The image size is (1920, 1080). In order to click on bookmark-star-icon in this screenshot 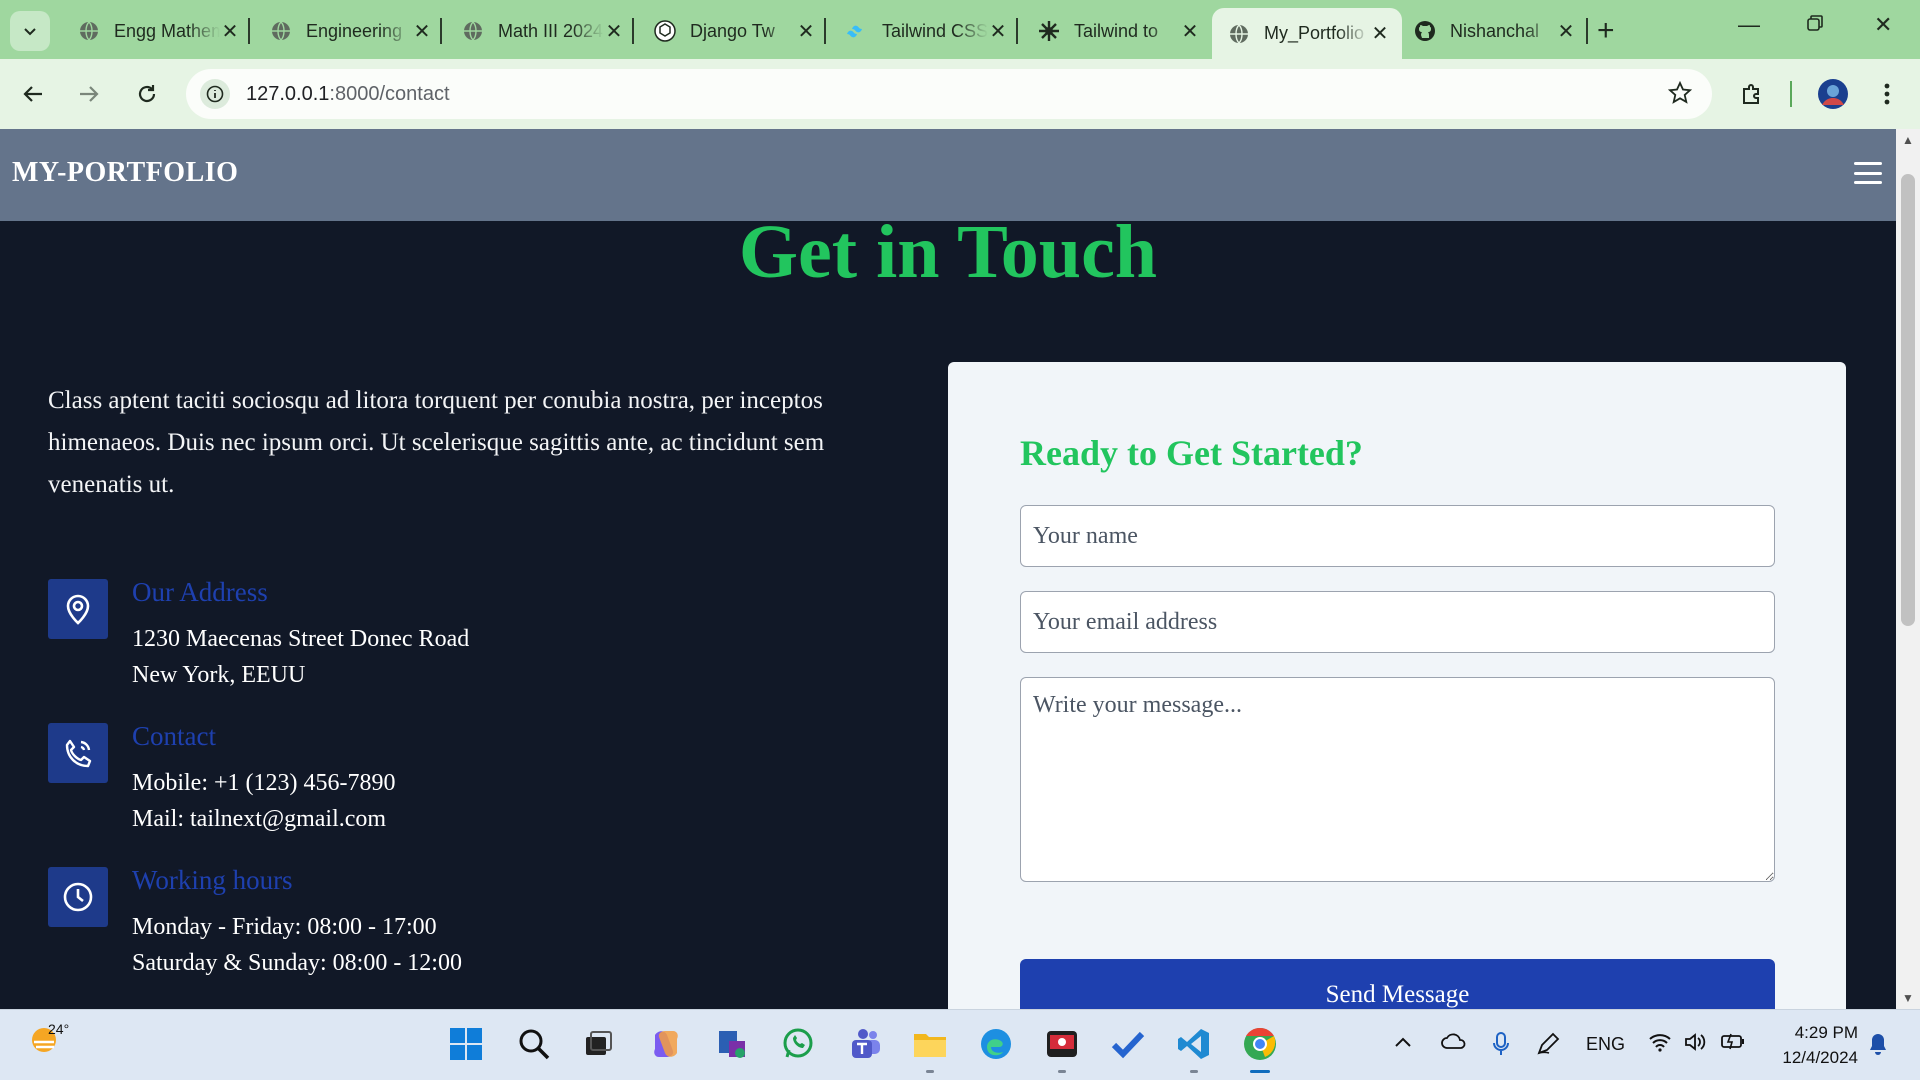, I will do `click(1680, 95)`.